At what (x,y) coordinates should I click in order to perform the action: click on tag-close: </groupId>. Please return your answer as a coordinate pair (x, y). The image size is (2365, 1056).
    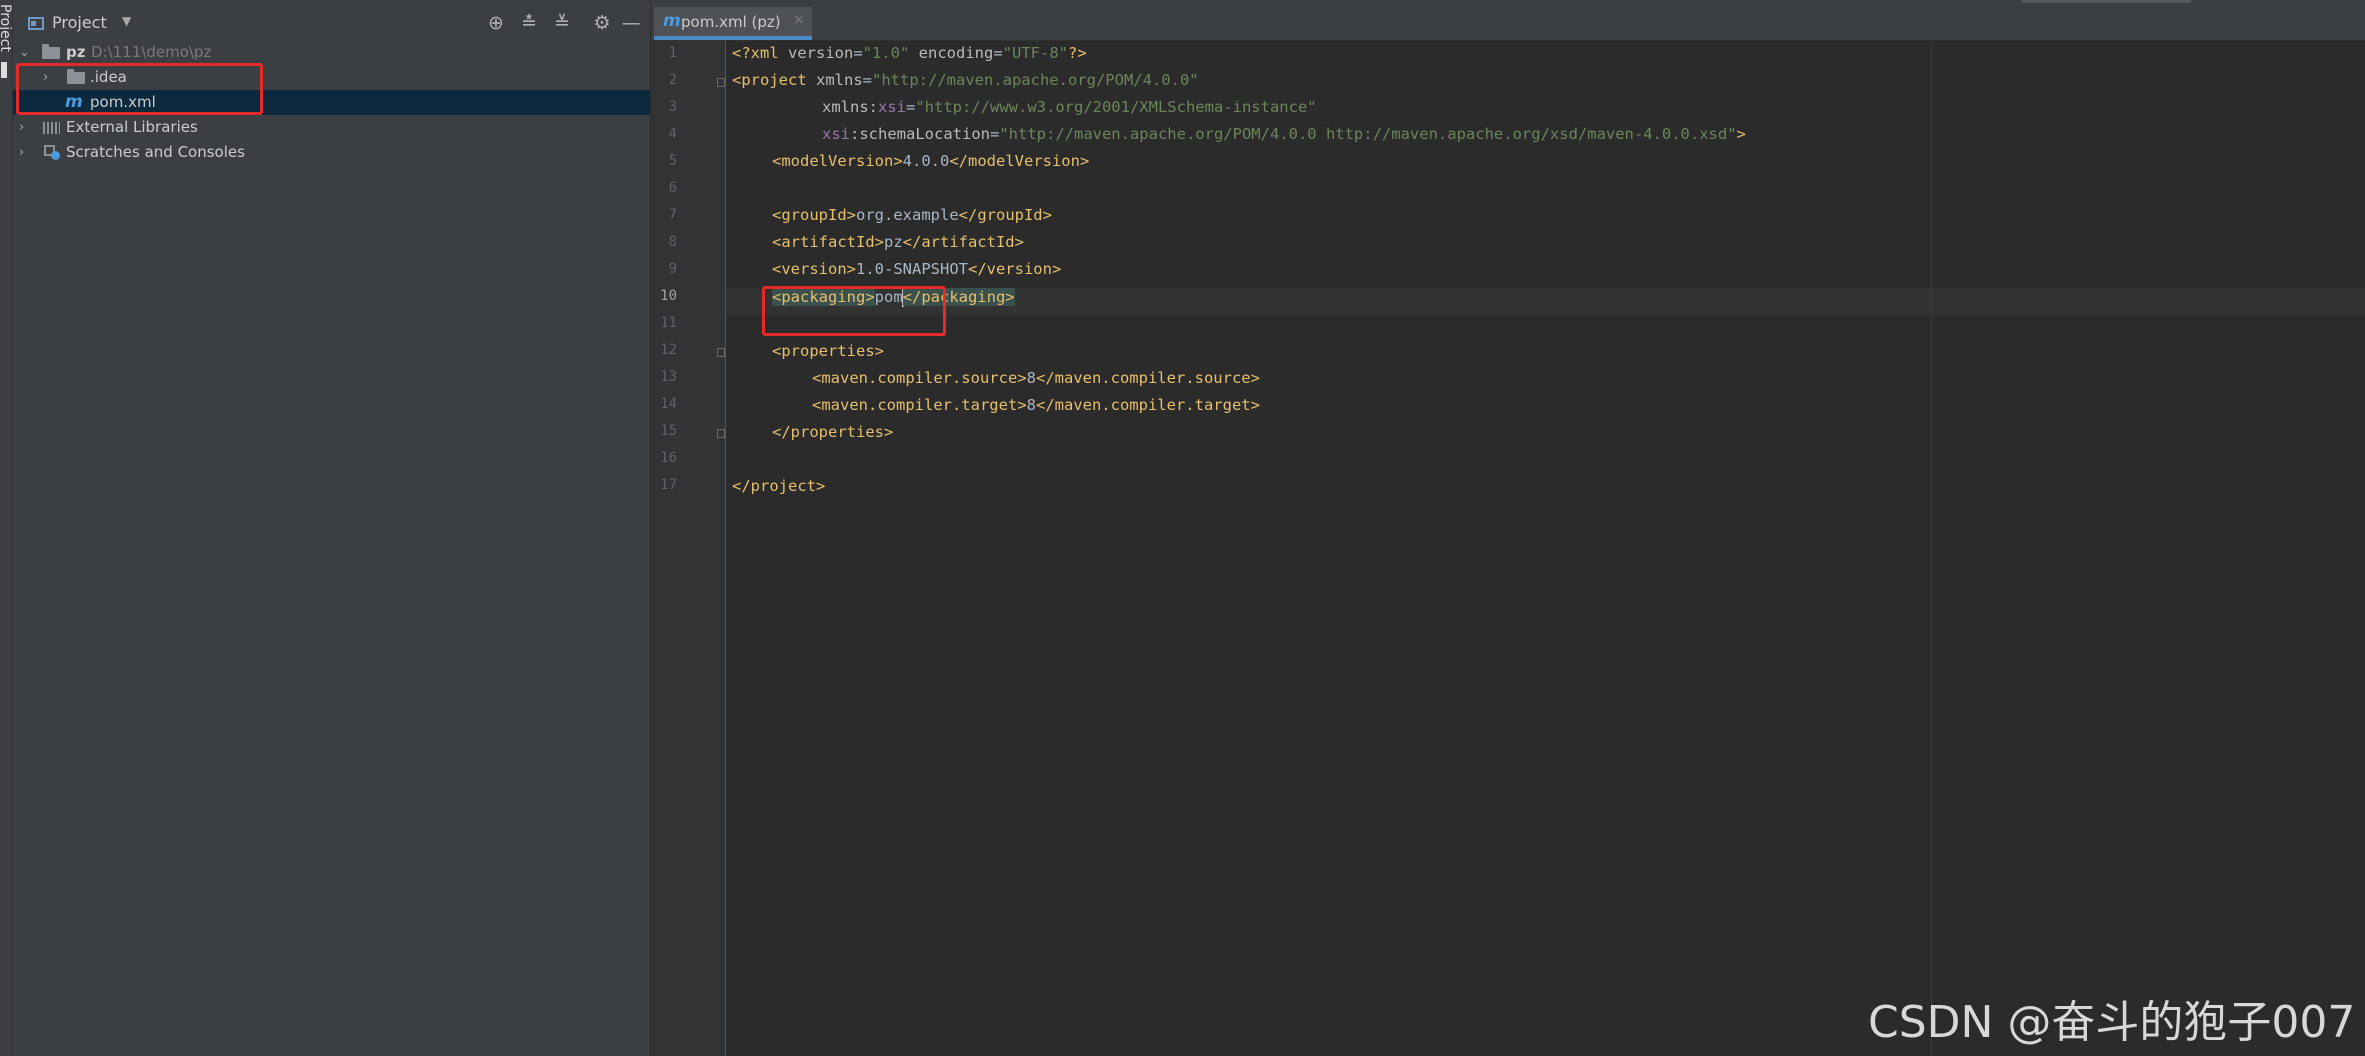
    Looking at the image, I should click on (1005, 215).